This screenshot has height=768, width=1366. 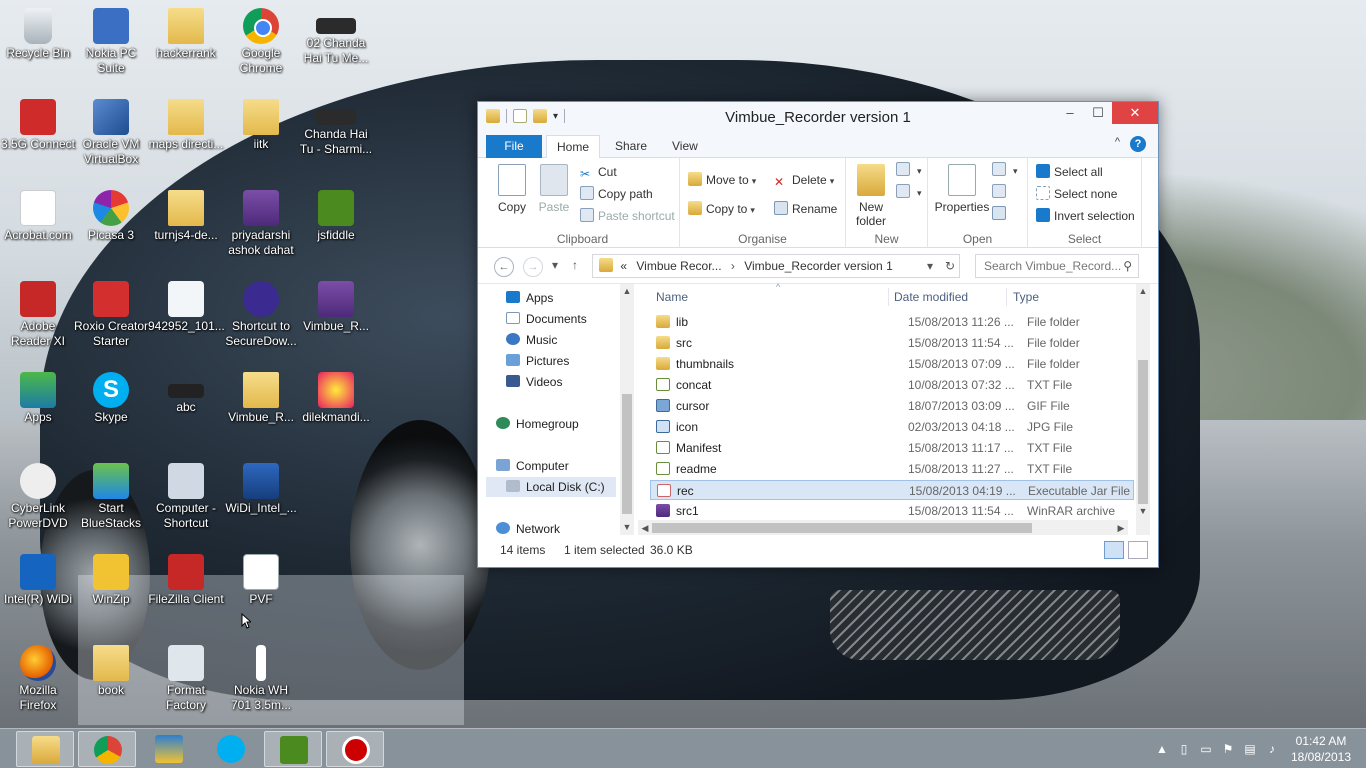 I want to click on nav-item-apps: Apps, so click(x=529, y=298).